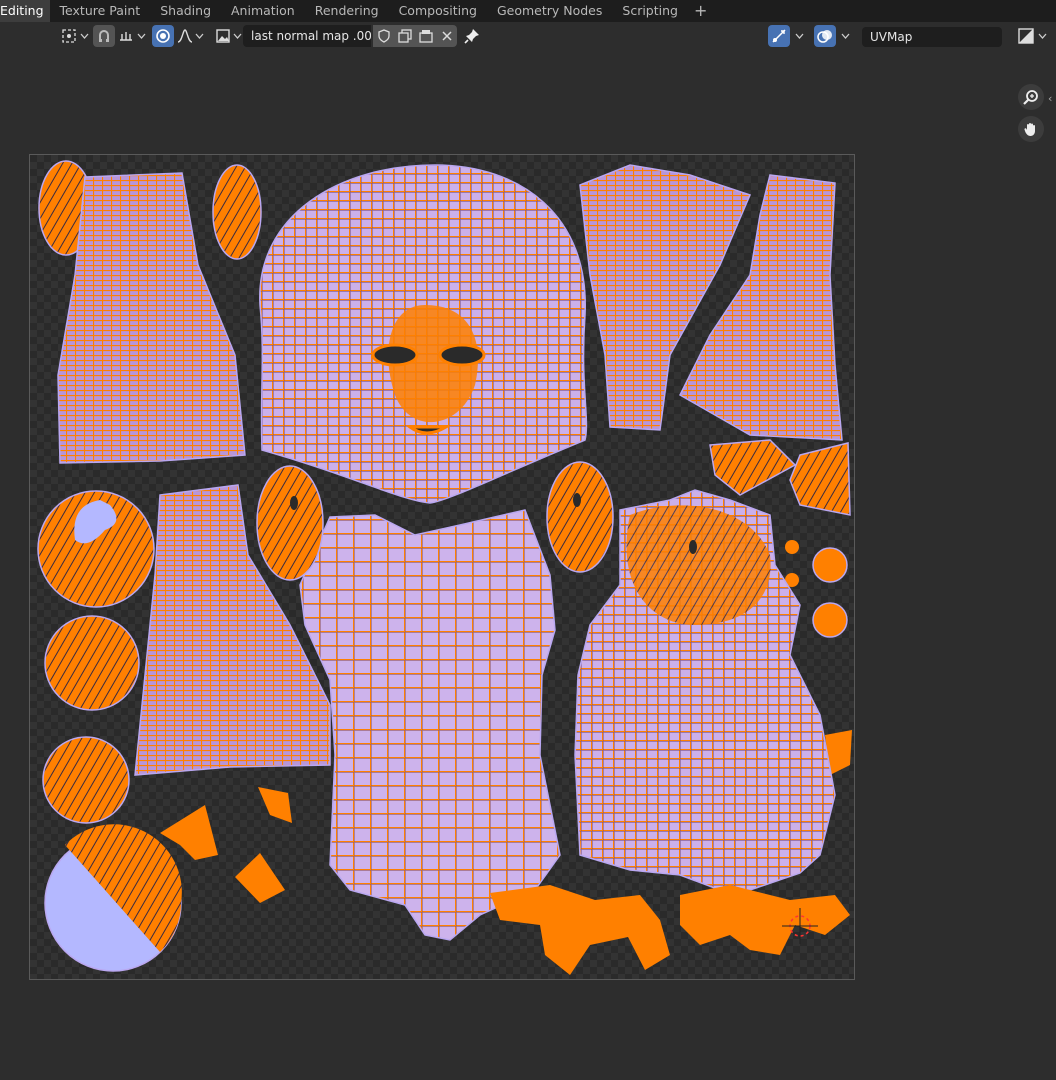  What do you see at coordinates (580, 517) in the screenshot?
I see `uv-island-eye-ellipse-right` at bounding box center [580, 517].